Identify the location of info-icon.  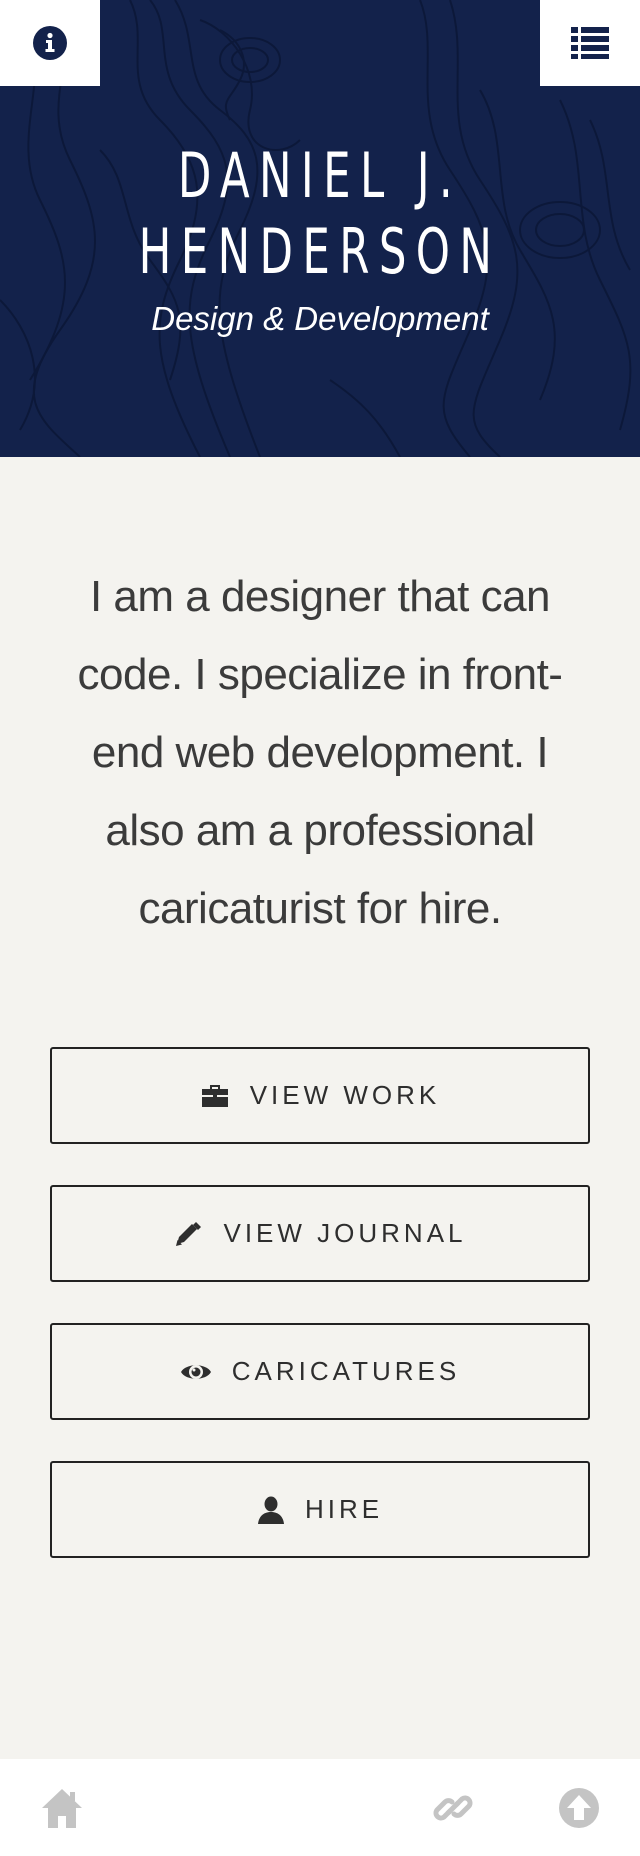
(50, 43).